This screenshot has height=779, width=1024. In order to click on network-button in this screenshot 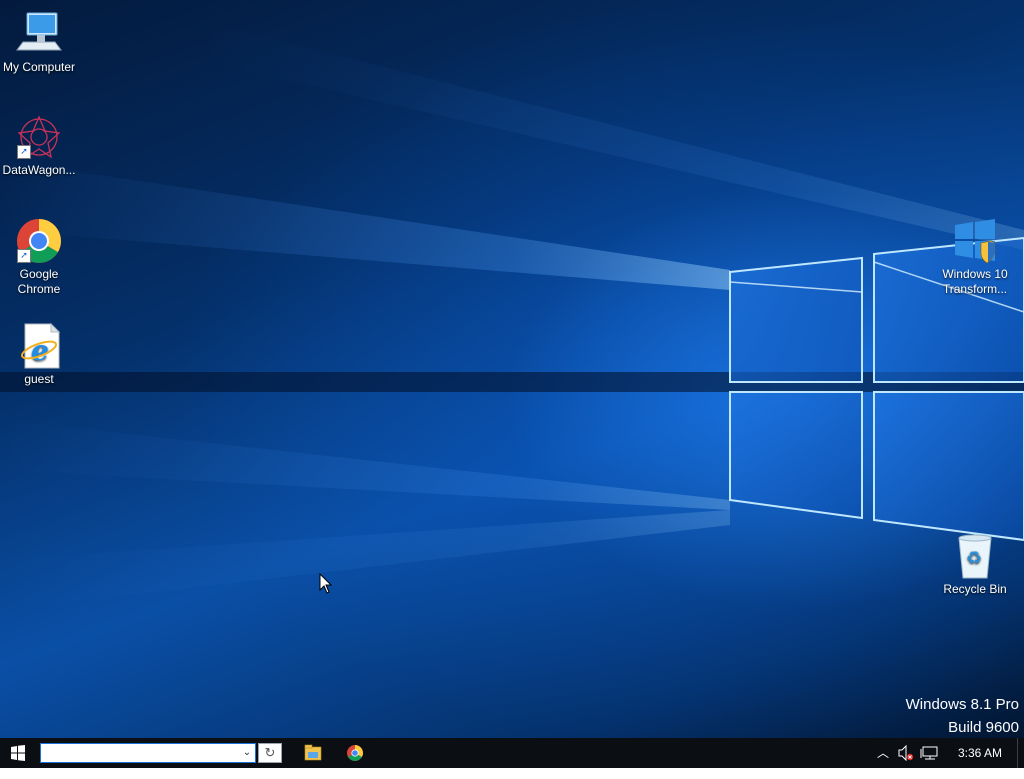, I will do `click(930, 753)`.